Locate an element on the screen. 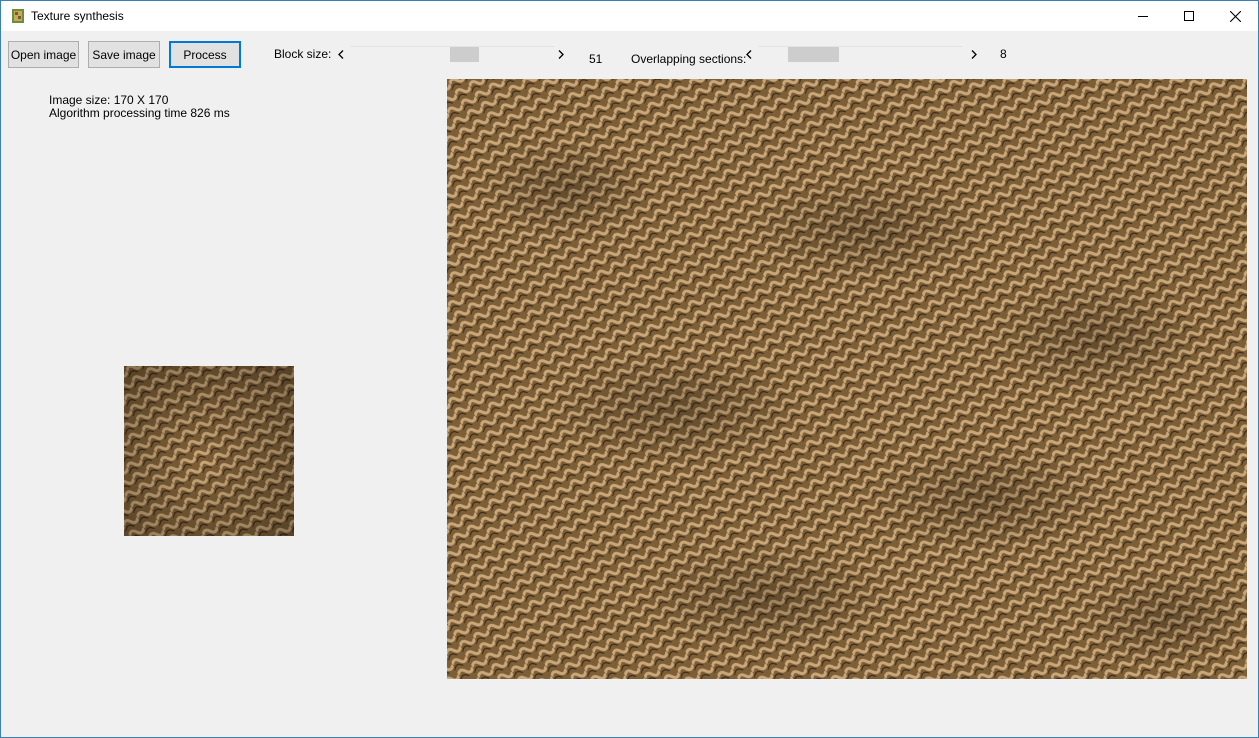 The image size is (1259, 738). block-size-label: Block size: is located at coordinates (303, 54).